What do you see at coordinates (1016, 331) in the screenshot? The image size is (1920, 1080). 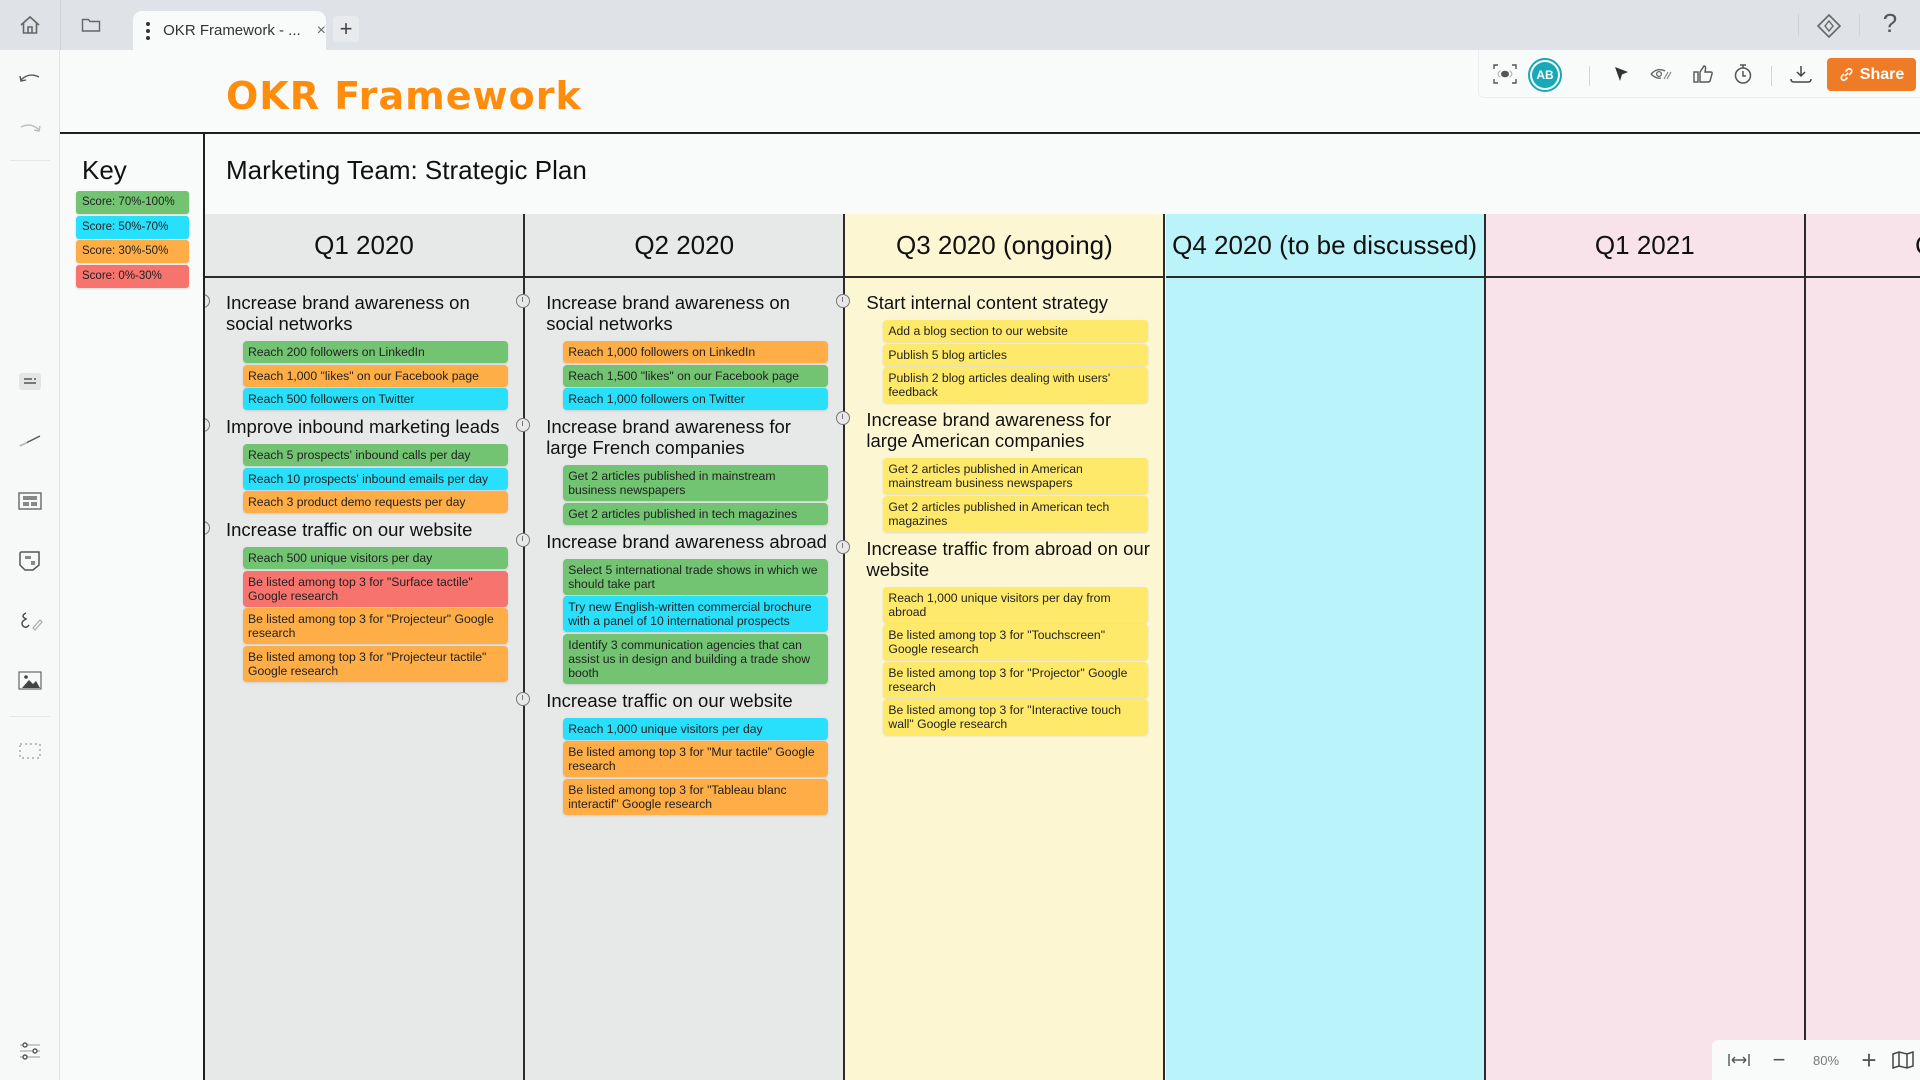 I see `key-result-card: Add a blog section to our website` at bounding box center [1016, 331].